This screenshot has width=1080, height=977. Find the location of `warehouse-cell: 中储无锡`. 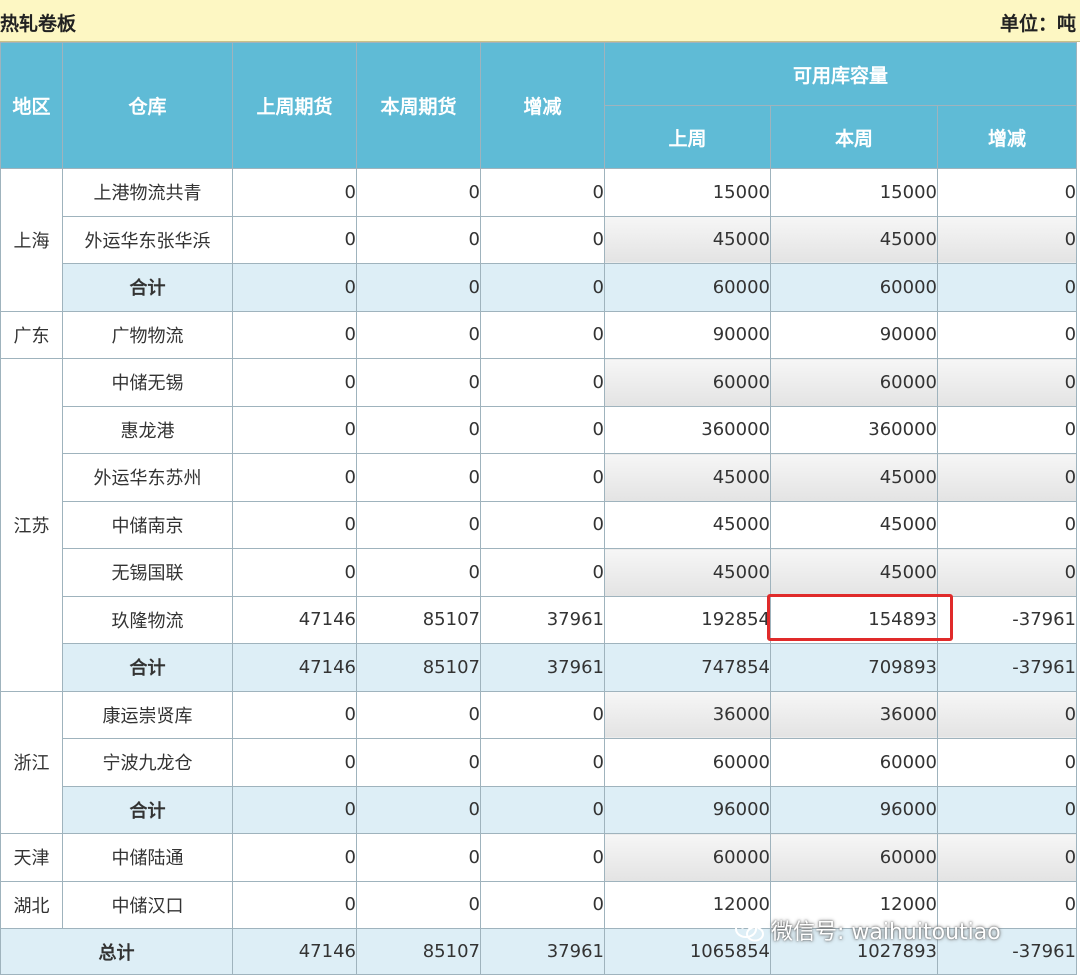

warehouse-cell: 中储无锡 is located at coordinates (147, 382).